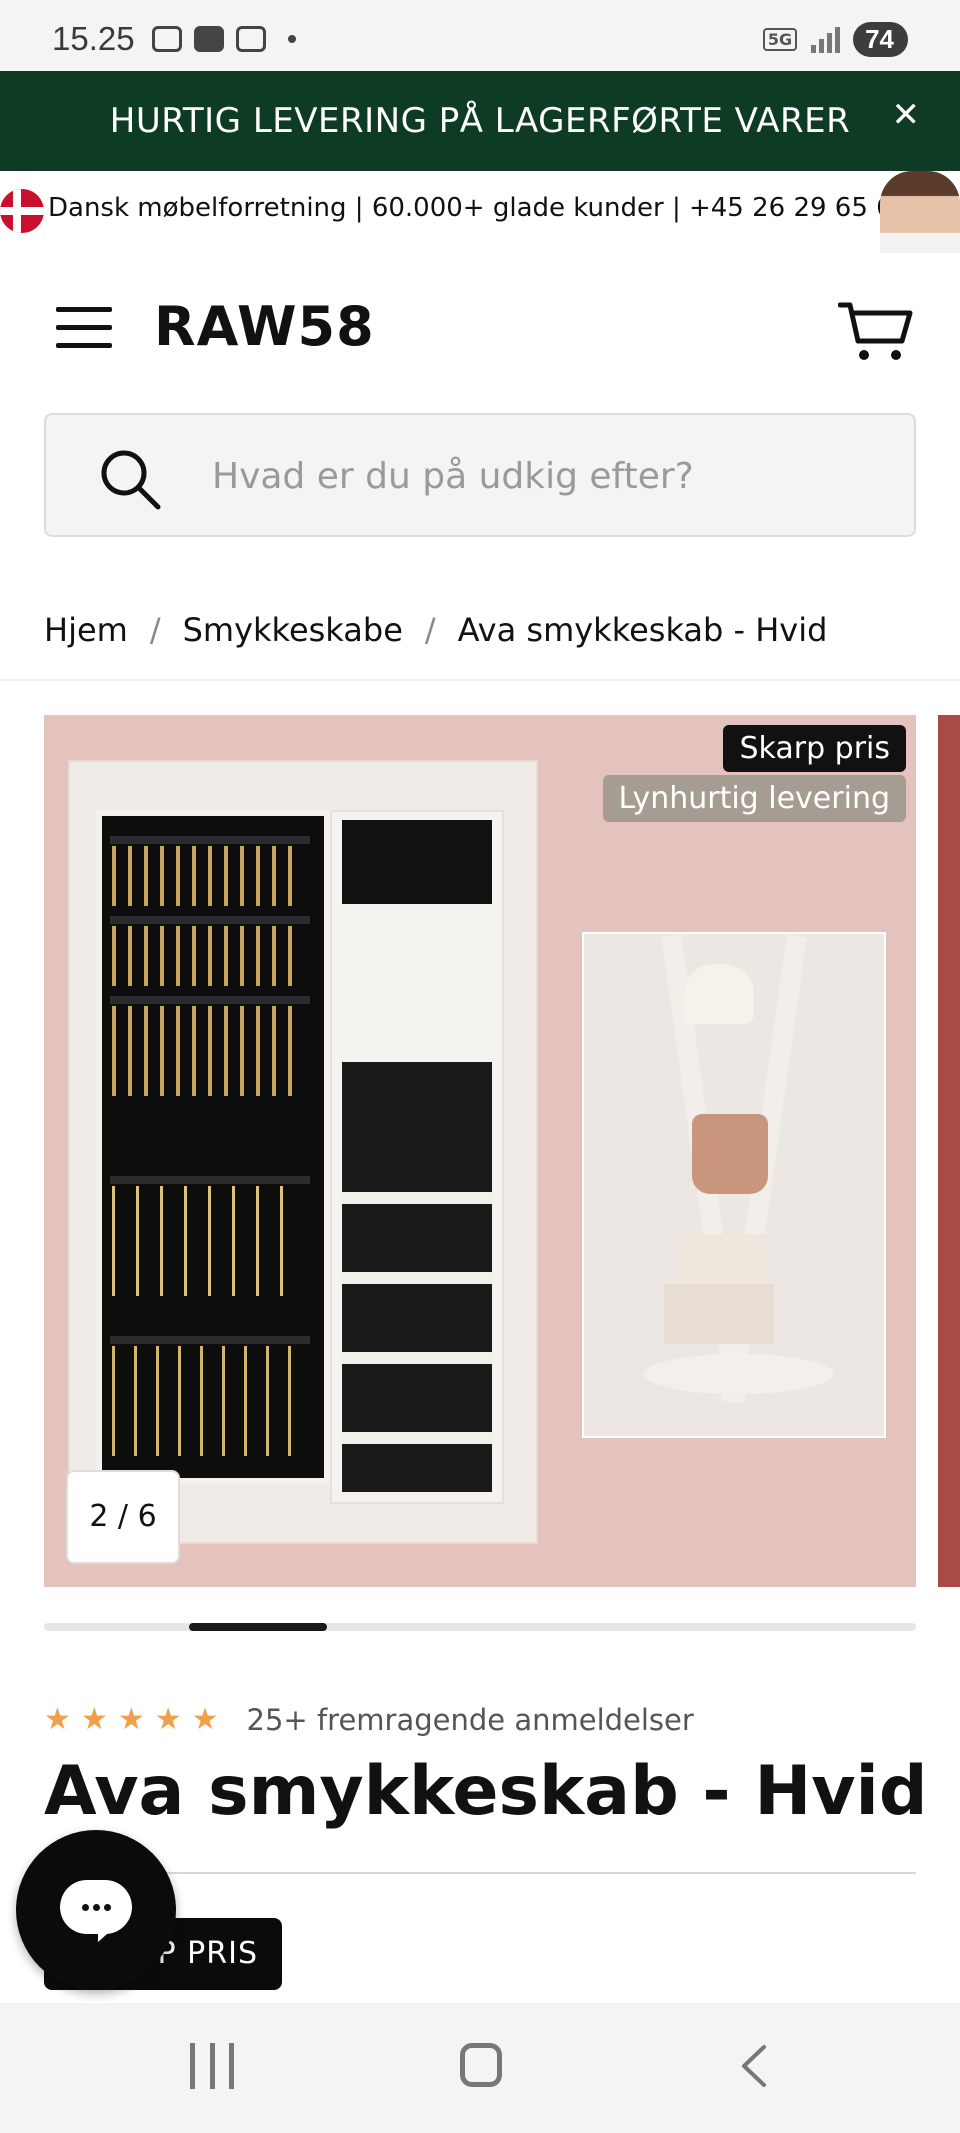  What do you see at coordinates (480, 35) in the screenshot?
I see `status-bar: 15.25 5G 74` at bounding box center [480, 35].